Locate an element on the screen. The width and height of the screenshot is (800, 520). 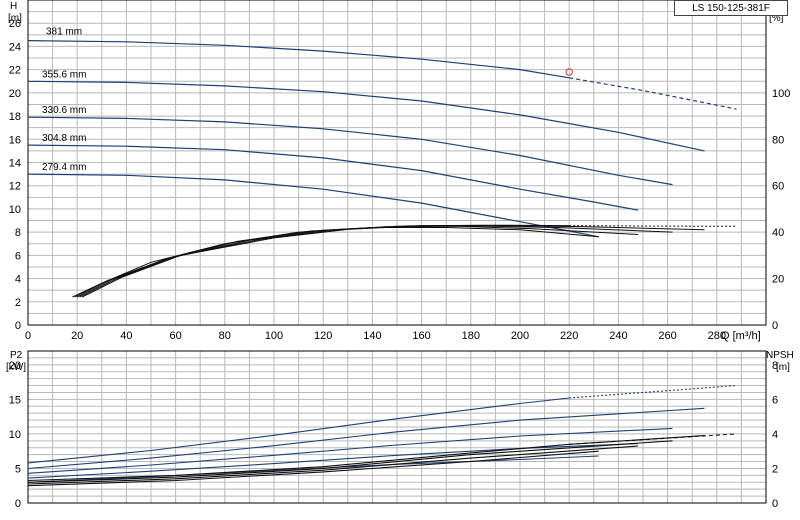
bottom-y-left-tick: 0 is located at coordinates (18, 504).